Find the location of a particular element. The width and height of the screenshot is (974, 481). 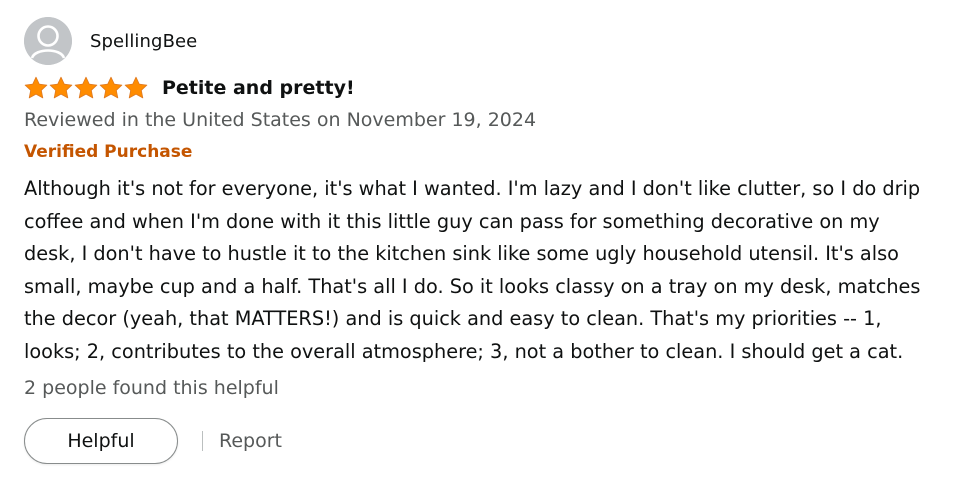

reviewer-name: SpellingBee is located at coordinates (143, 41).